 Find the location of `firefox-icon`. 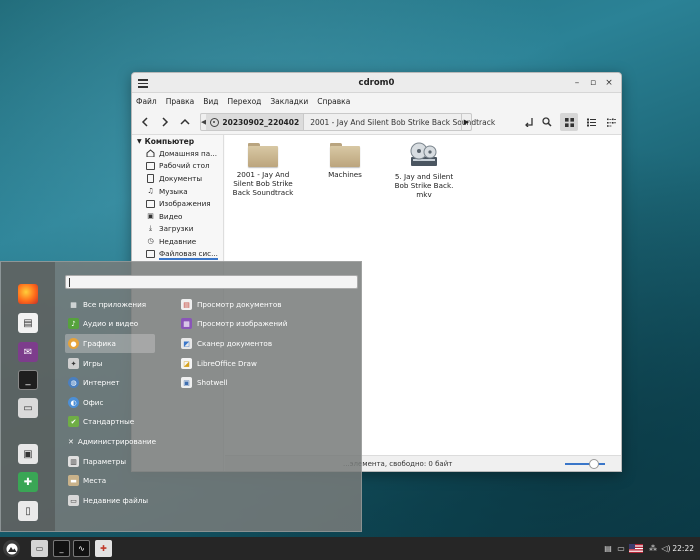

firefox-icon is located at coordinates (28, 294).